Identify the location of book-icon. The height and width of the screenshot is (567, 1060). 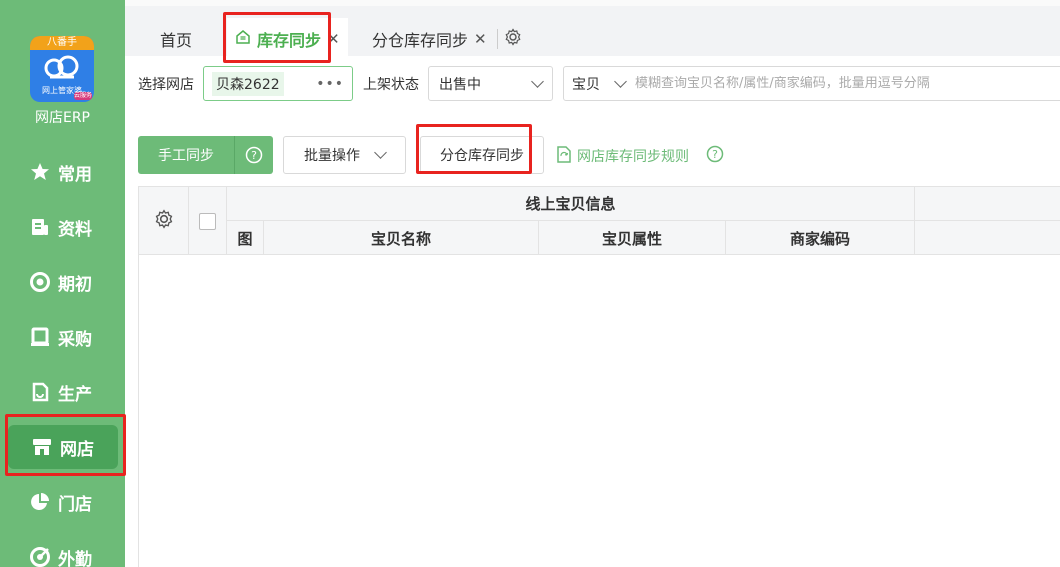
(40, 337).